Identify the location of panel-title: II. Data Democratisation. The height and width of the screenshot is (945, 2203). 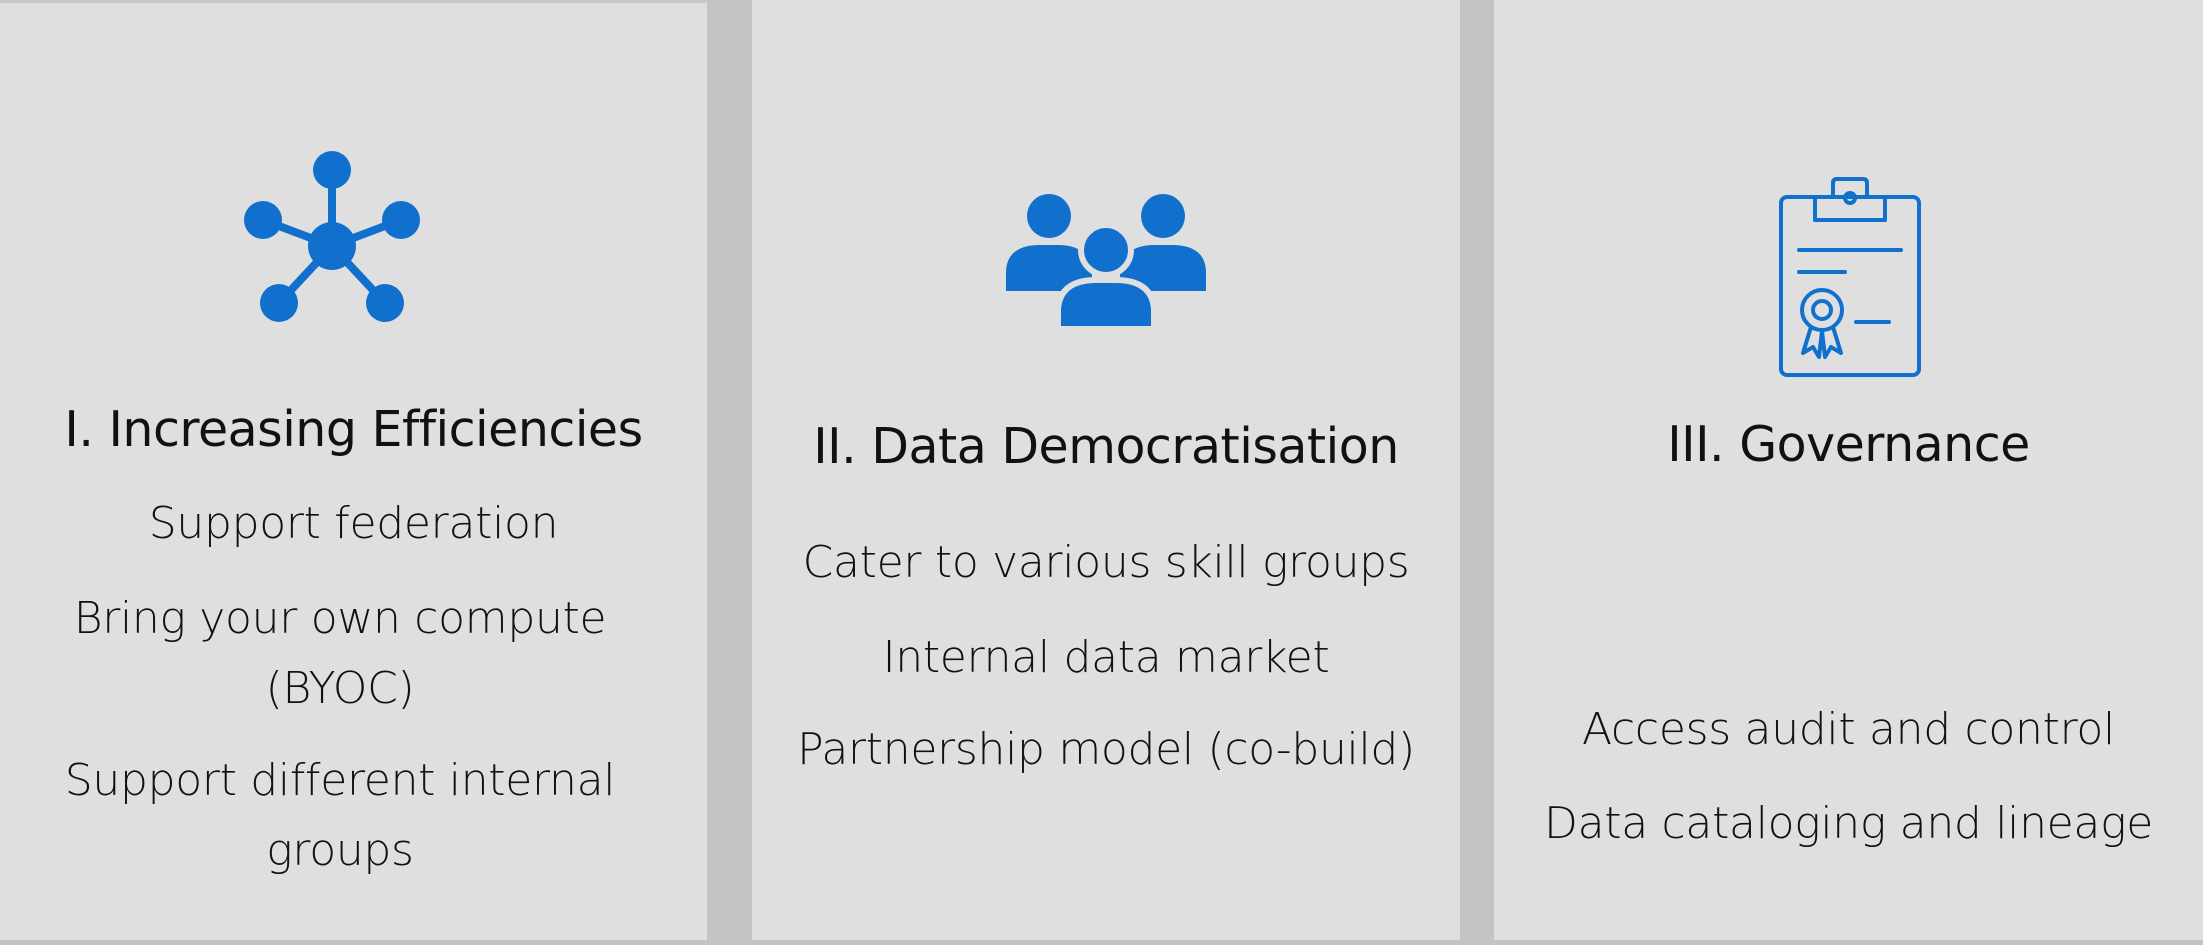
(1106, 446).